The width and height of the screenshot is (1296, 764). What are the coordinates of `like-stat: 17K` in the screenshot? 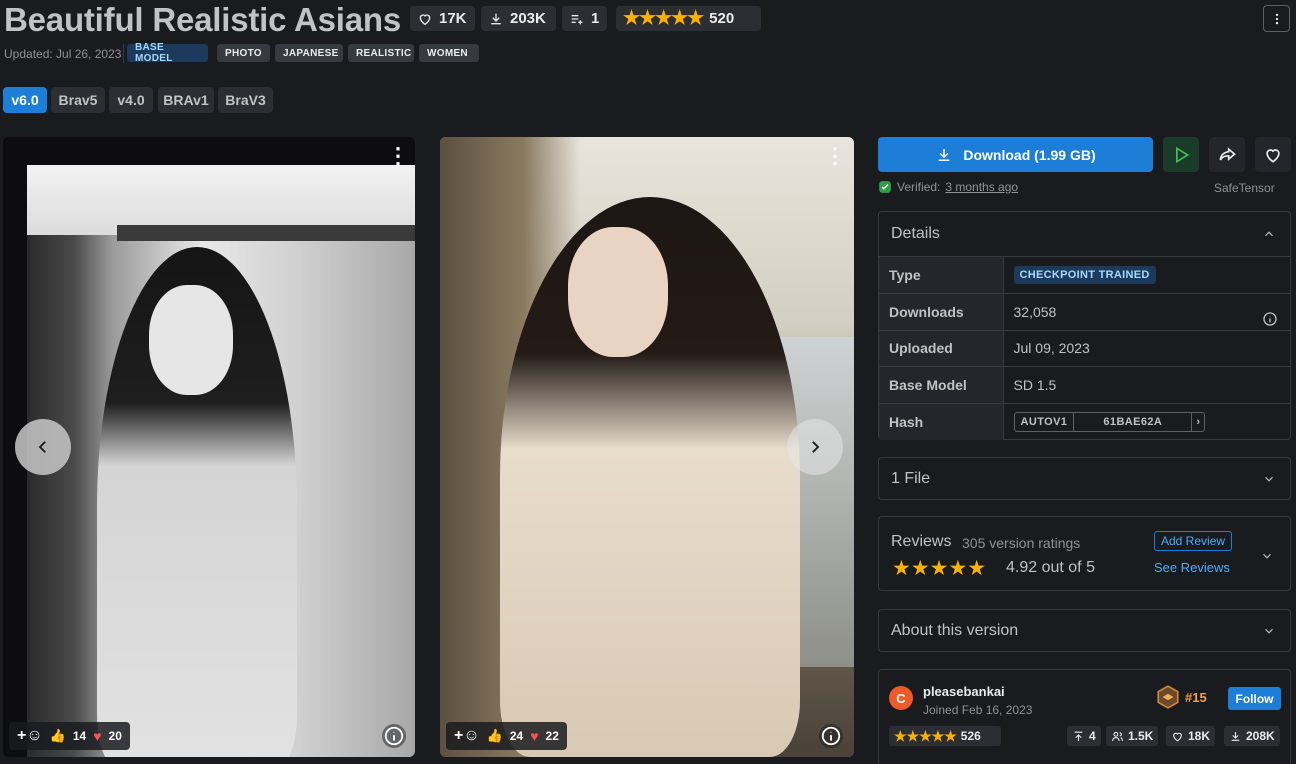 It's located at (442, 18).